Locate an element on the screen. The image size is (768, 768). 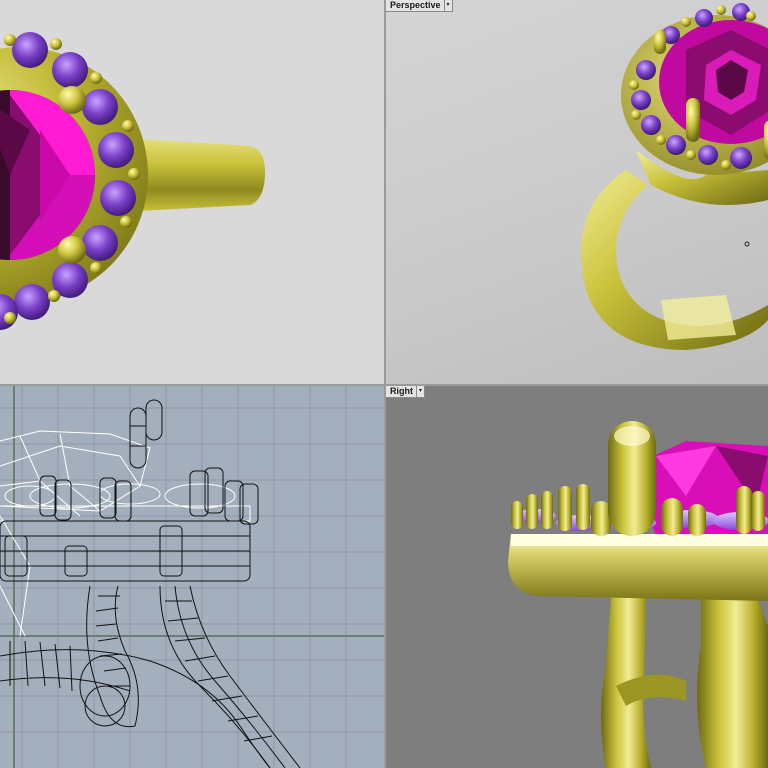
viewport-label-perspective: Perspective ▾ is located at coordinates (419, 6).